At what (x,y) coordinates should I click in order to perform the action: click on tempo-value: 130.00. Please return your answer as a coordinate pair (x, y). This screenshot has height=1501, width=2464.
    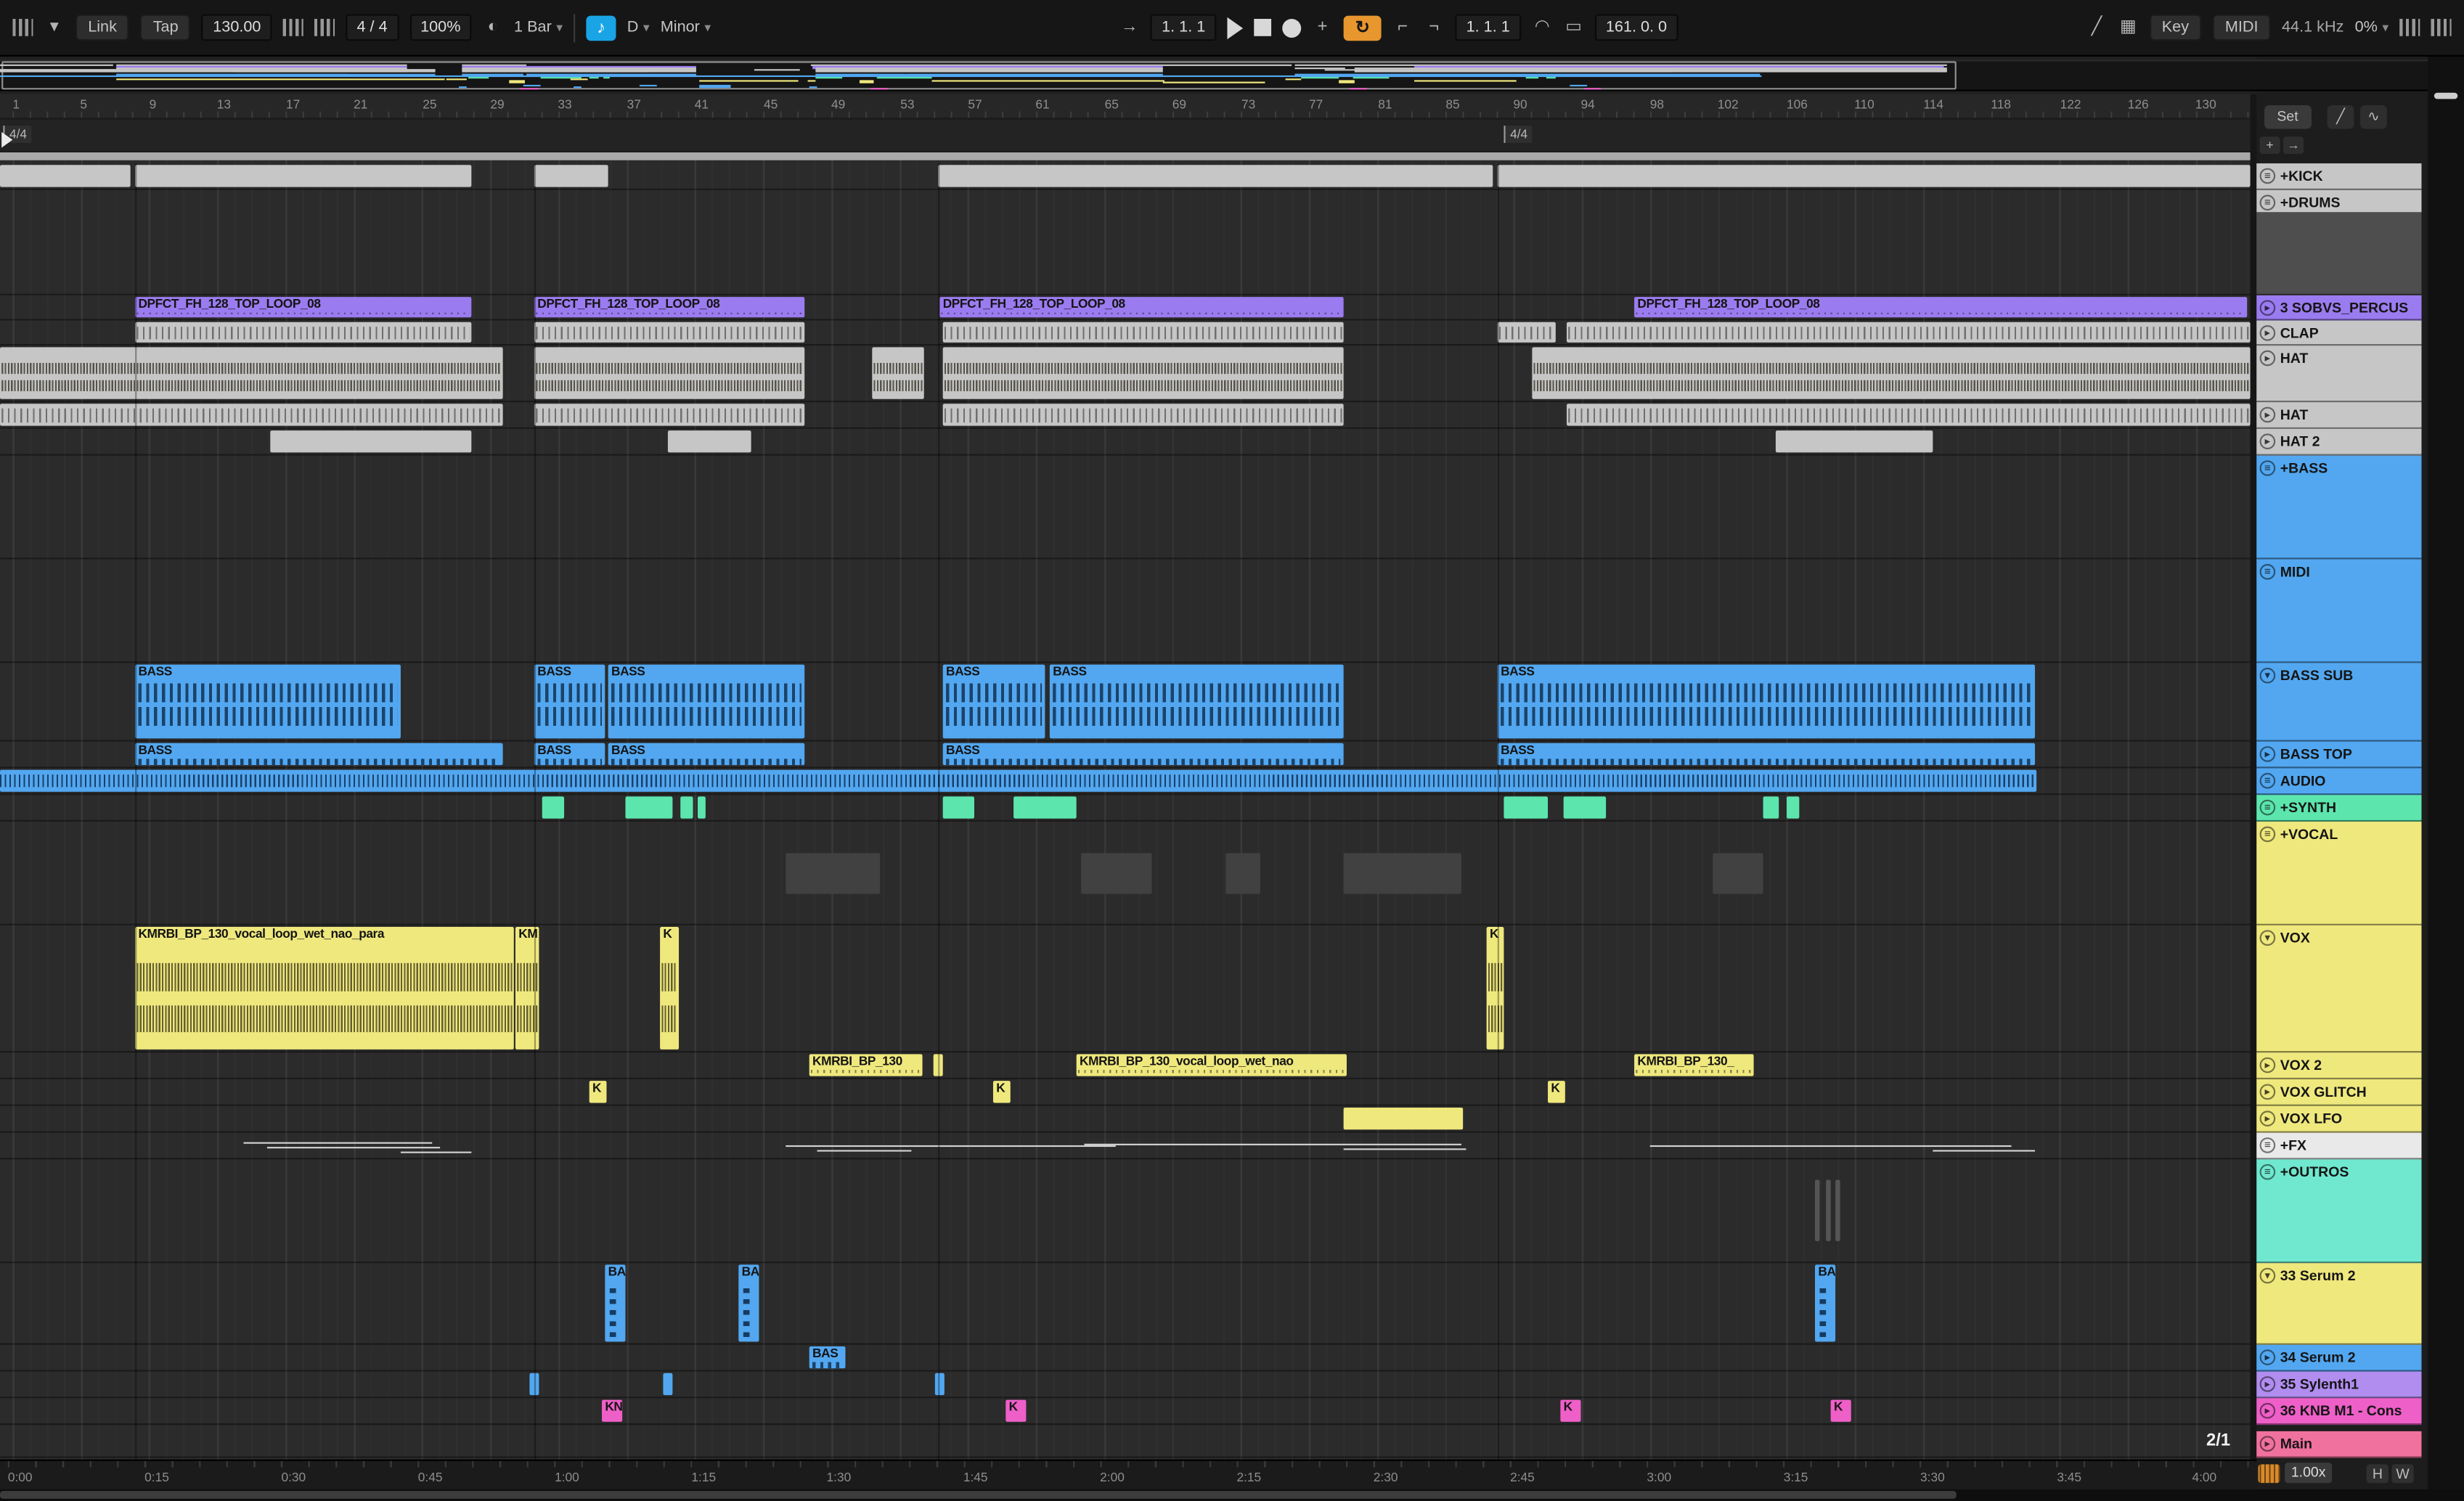
    Looking at the image, I should click on (237, 27).